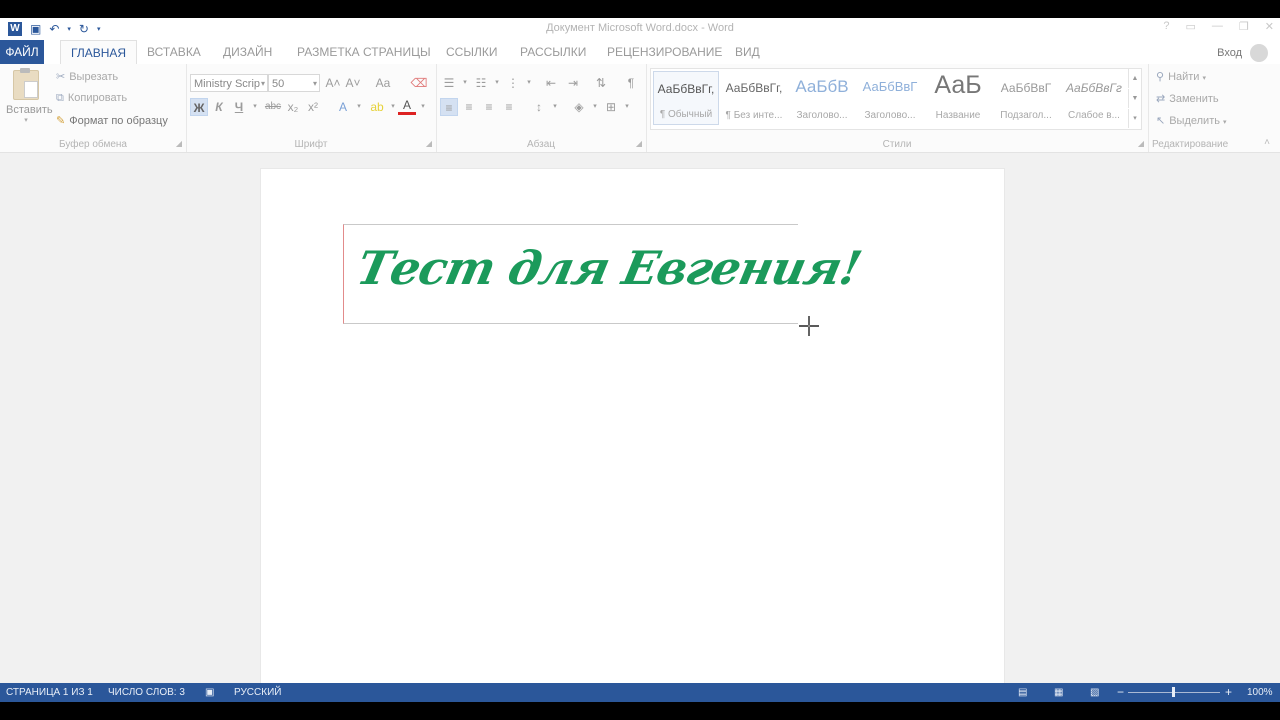 The image size is (1280, 720). I want to click on gallery-more-icon: ▾, so click(1134, 118).